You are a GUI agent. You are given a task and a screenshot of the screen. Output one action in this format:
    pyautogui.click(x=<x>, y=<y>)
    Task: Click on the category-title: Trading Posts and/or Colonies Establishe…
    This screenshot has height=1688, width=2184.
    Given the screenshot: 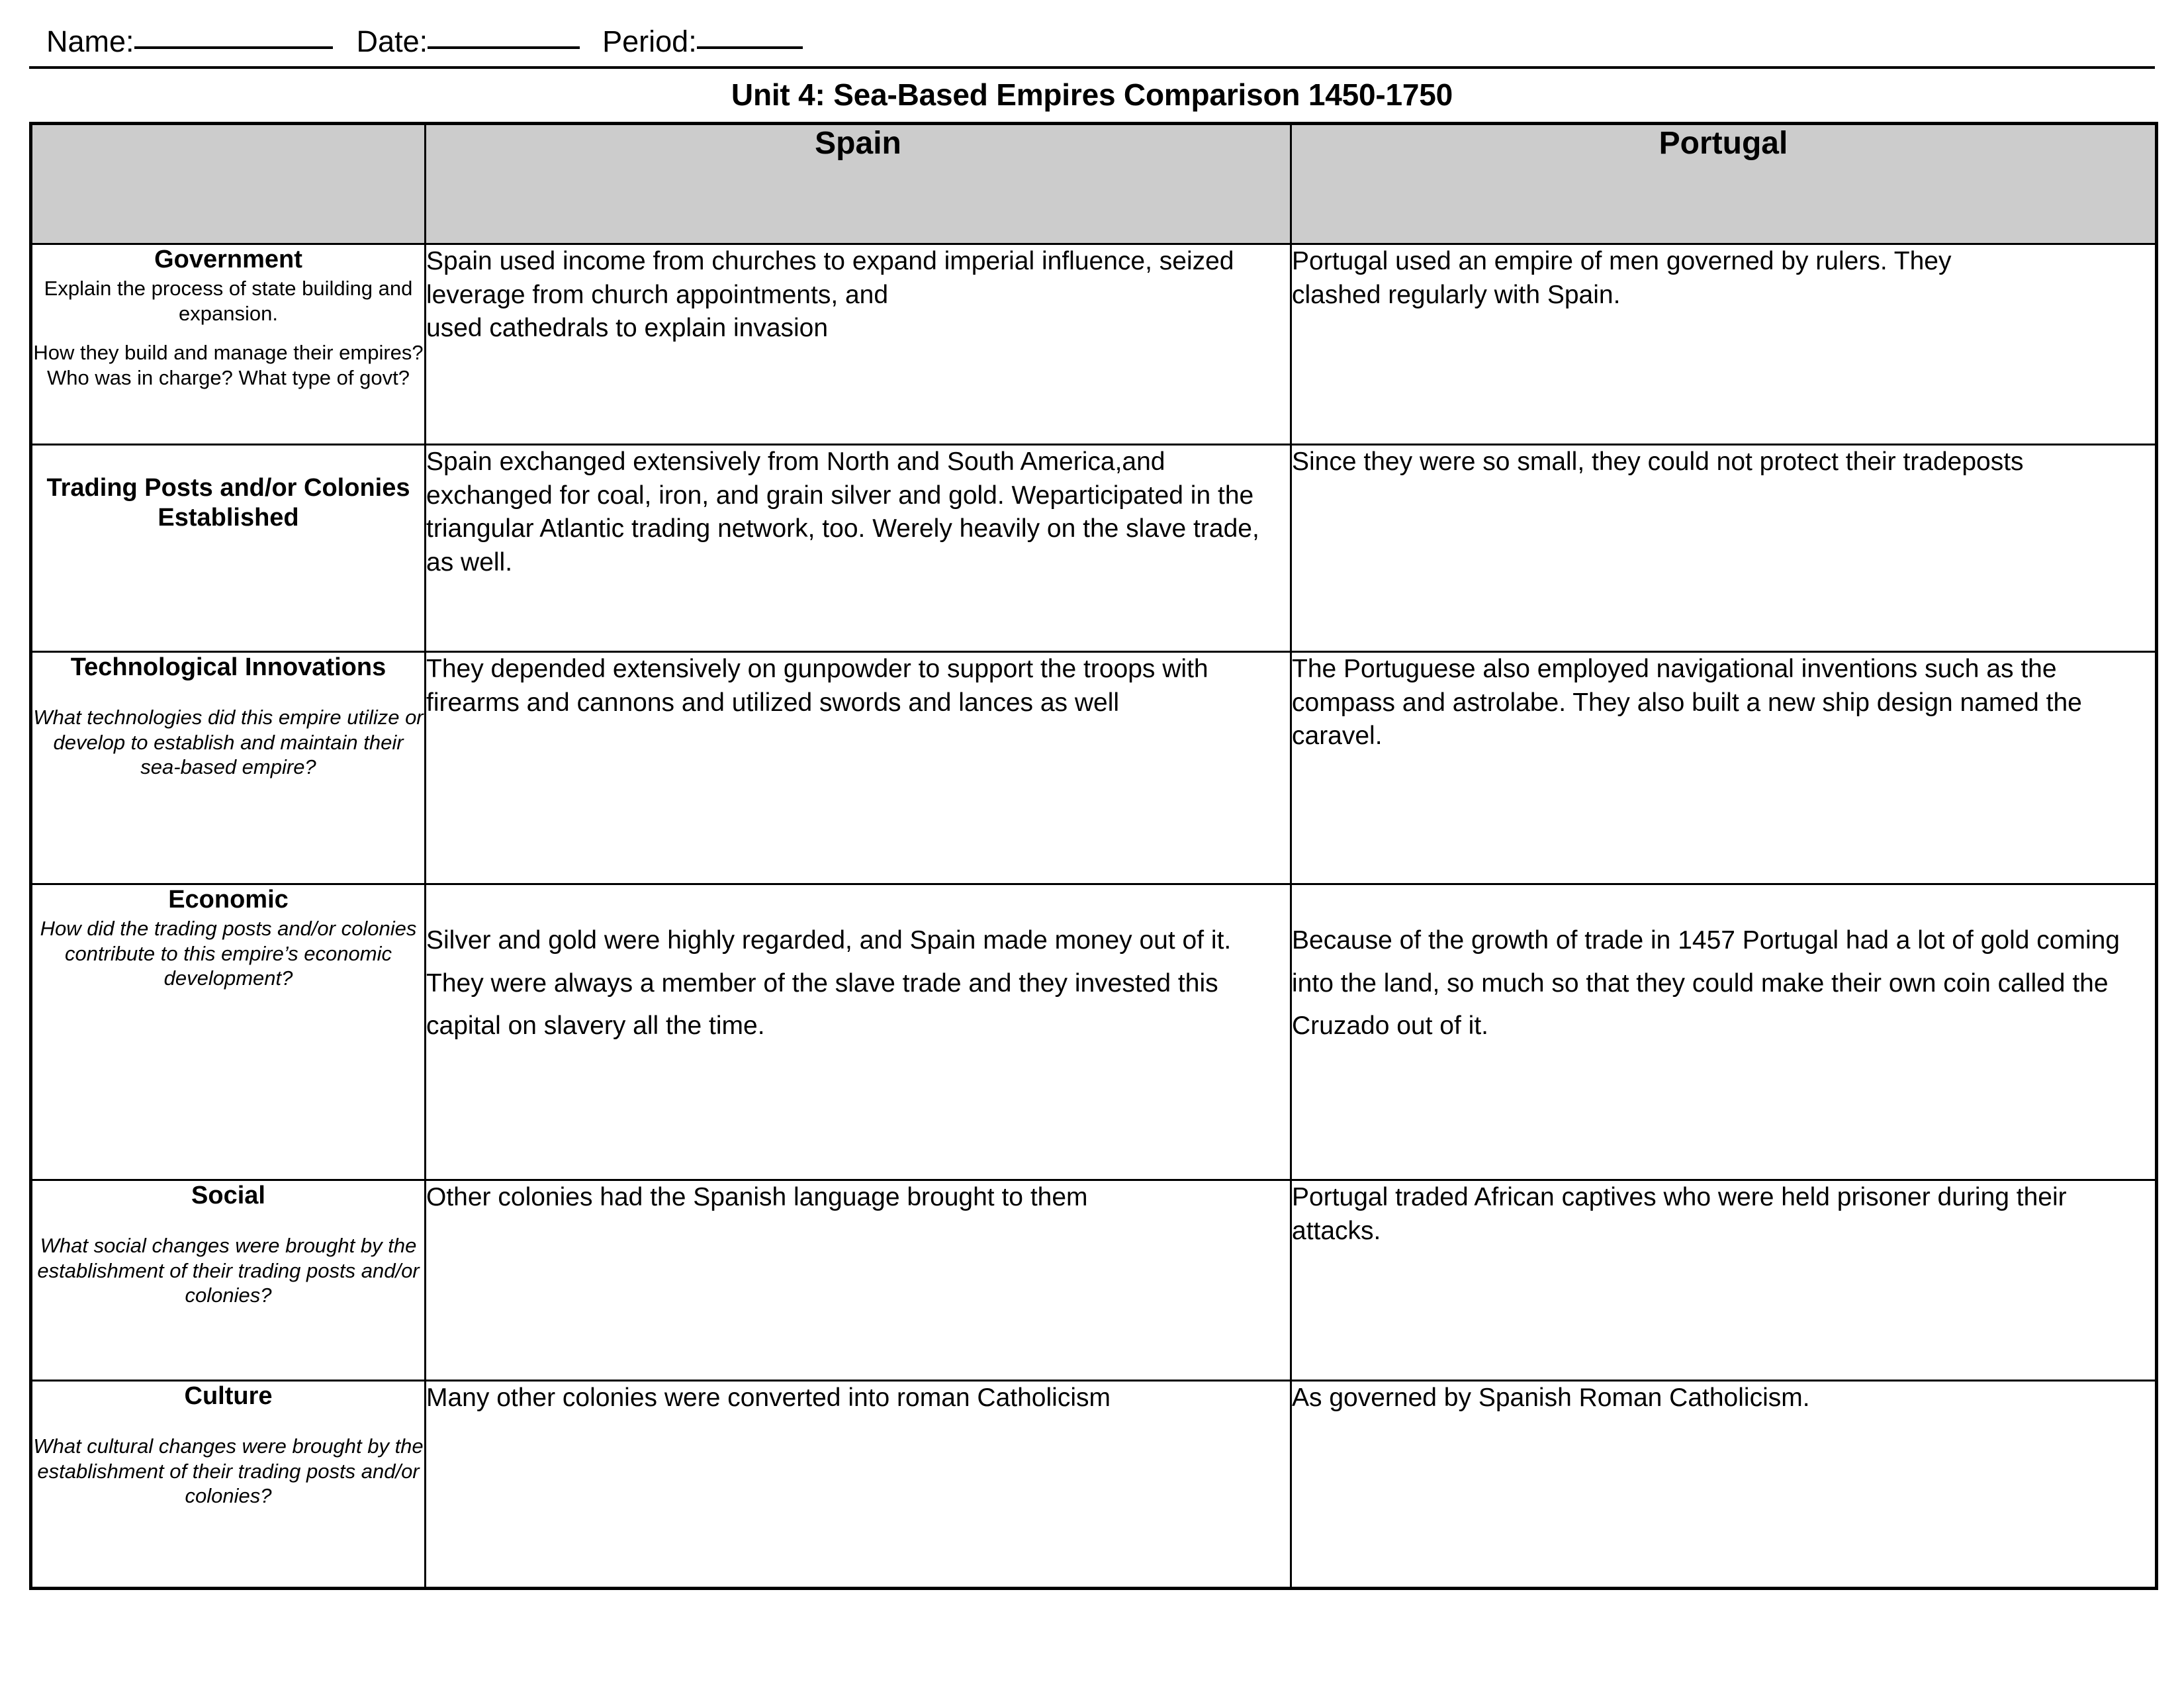 What is the action you would take?
    pyautogui.click(x=228, y=503)
    